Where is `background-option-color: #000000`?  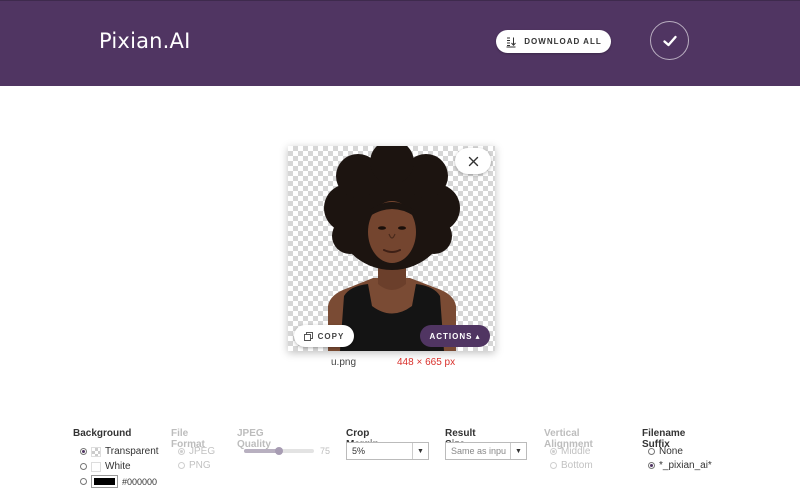 background-option-color: #000000 is located at coordinates (118, 481).